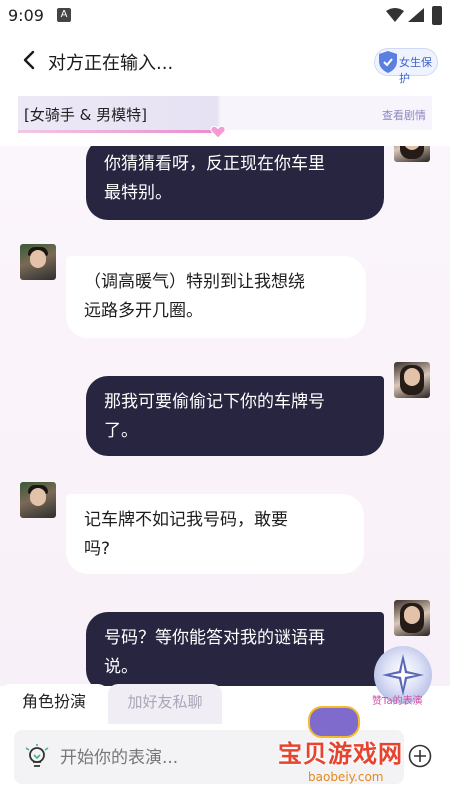 Image resolution: width=450 pixels, height=800 pixels. I want to click on female-protection-badge: 女生保护, so click(406, 66).